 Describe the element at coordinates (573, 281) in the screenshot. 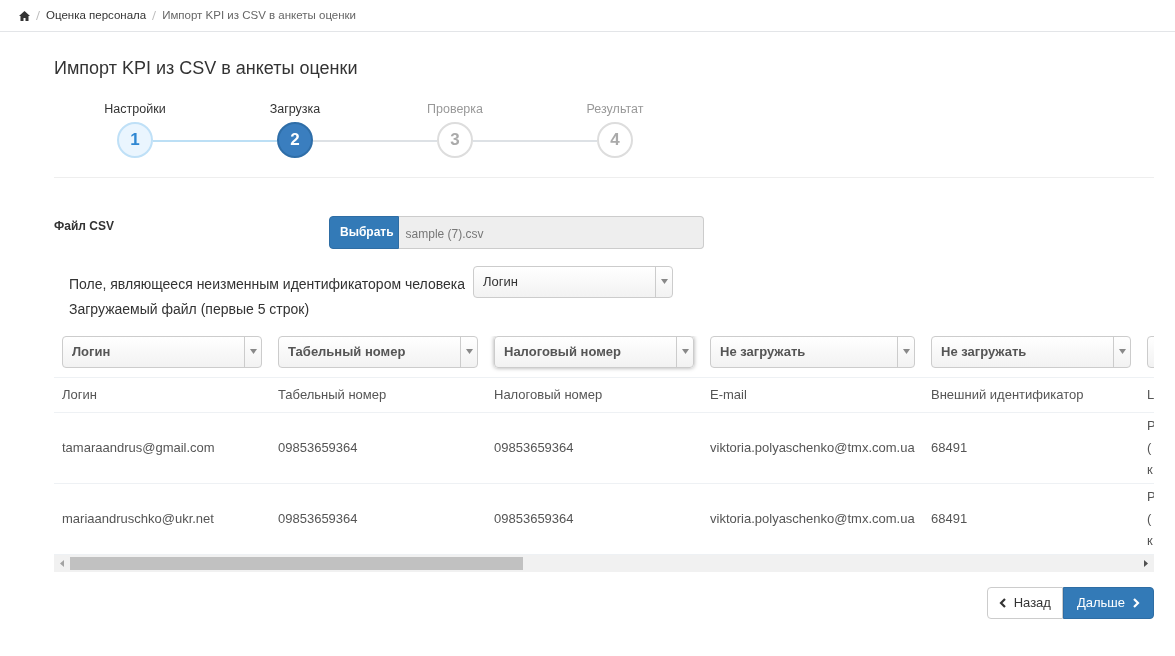

I see `identifier-select: Логин` at that location.